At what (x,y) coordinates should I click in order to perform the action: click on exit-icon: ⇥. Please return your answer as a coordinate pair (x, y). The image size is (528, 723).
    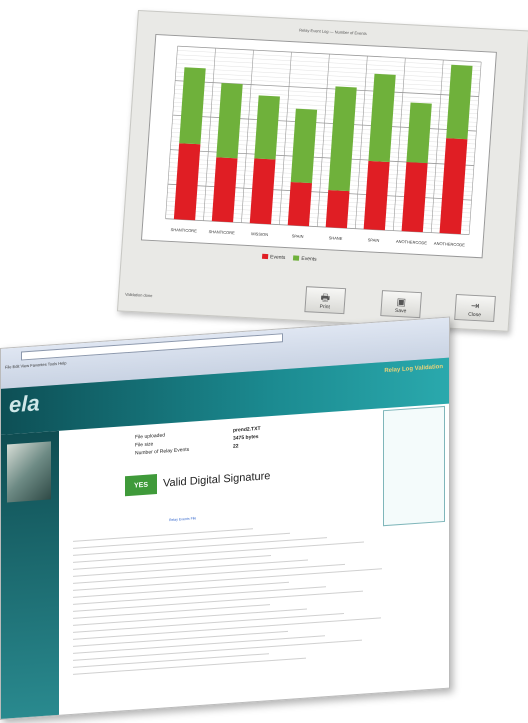
    Looking at the image, I should click on (475, 306).